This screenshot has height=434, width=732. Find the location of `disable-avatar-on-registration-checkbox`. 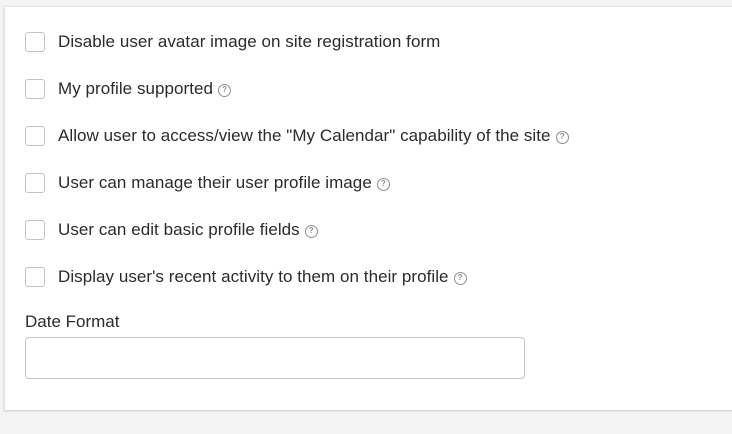

disable-avatar-on-registration-checkbox is located at coordinates (35, 42).